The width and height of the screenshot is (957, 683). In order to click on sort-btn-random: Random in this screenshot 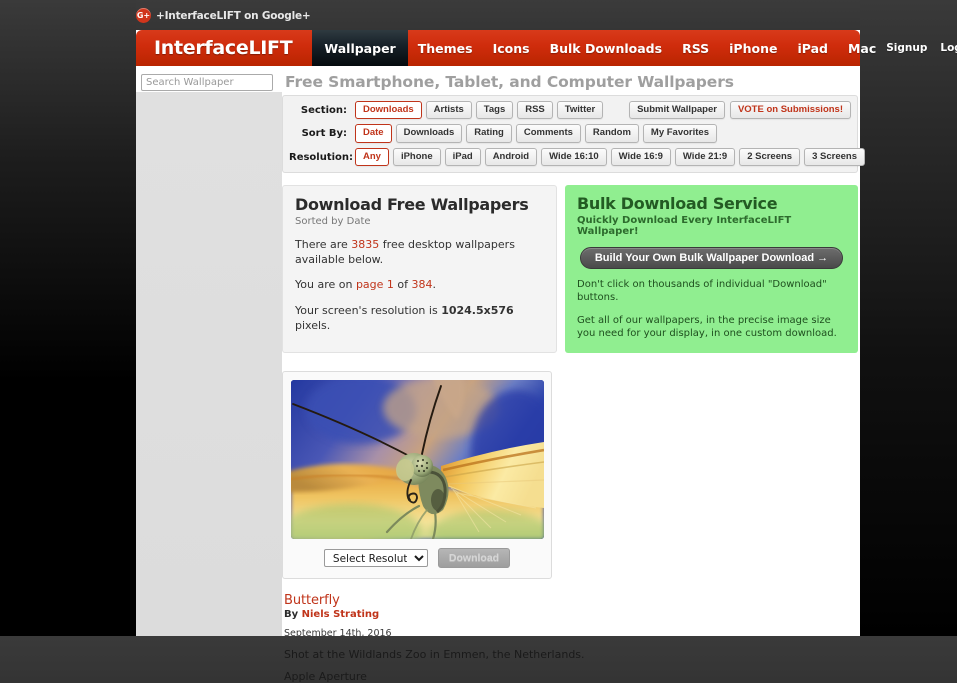, I will do `click(611, 133)`.